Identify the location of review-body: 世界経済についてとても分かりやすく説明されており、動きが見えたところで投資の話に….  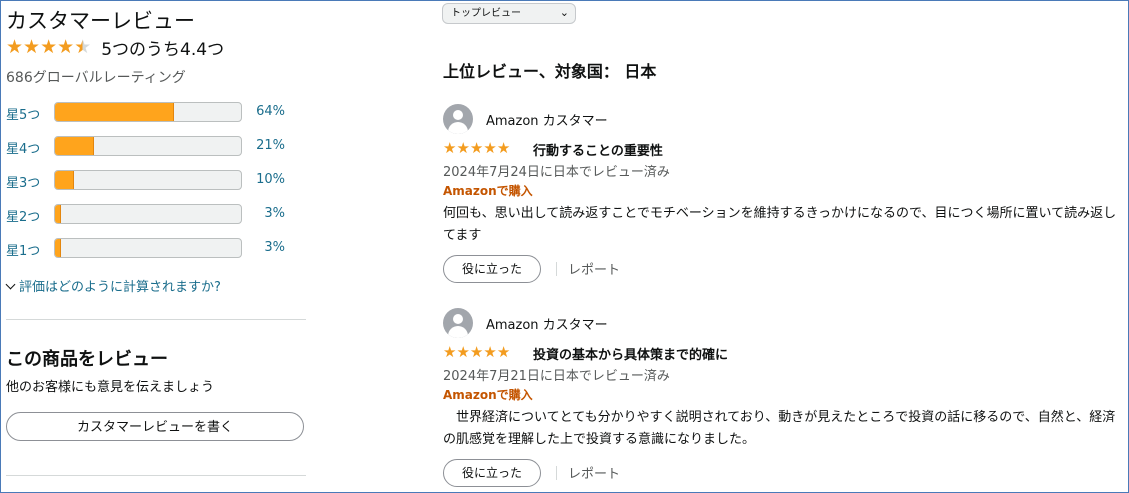
(779, 428).